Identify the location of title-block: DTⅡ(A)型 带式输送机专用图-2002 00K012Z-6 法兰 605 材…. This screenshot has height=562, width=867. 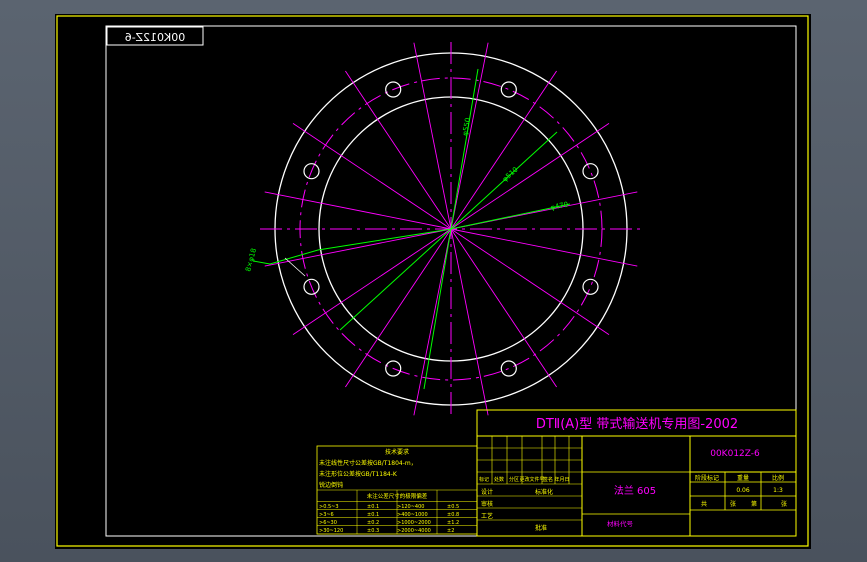
(636, 473).